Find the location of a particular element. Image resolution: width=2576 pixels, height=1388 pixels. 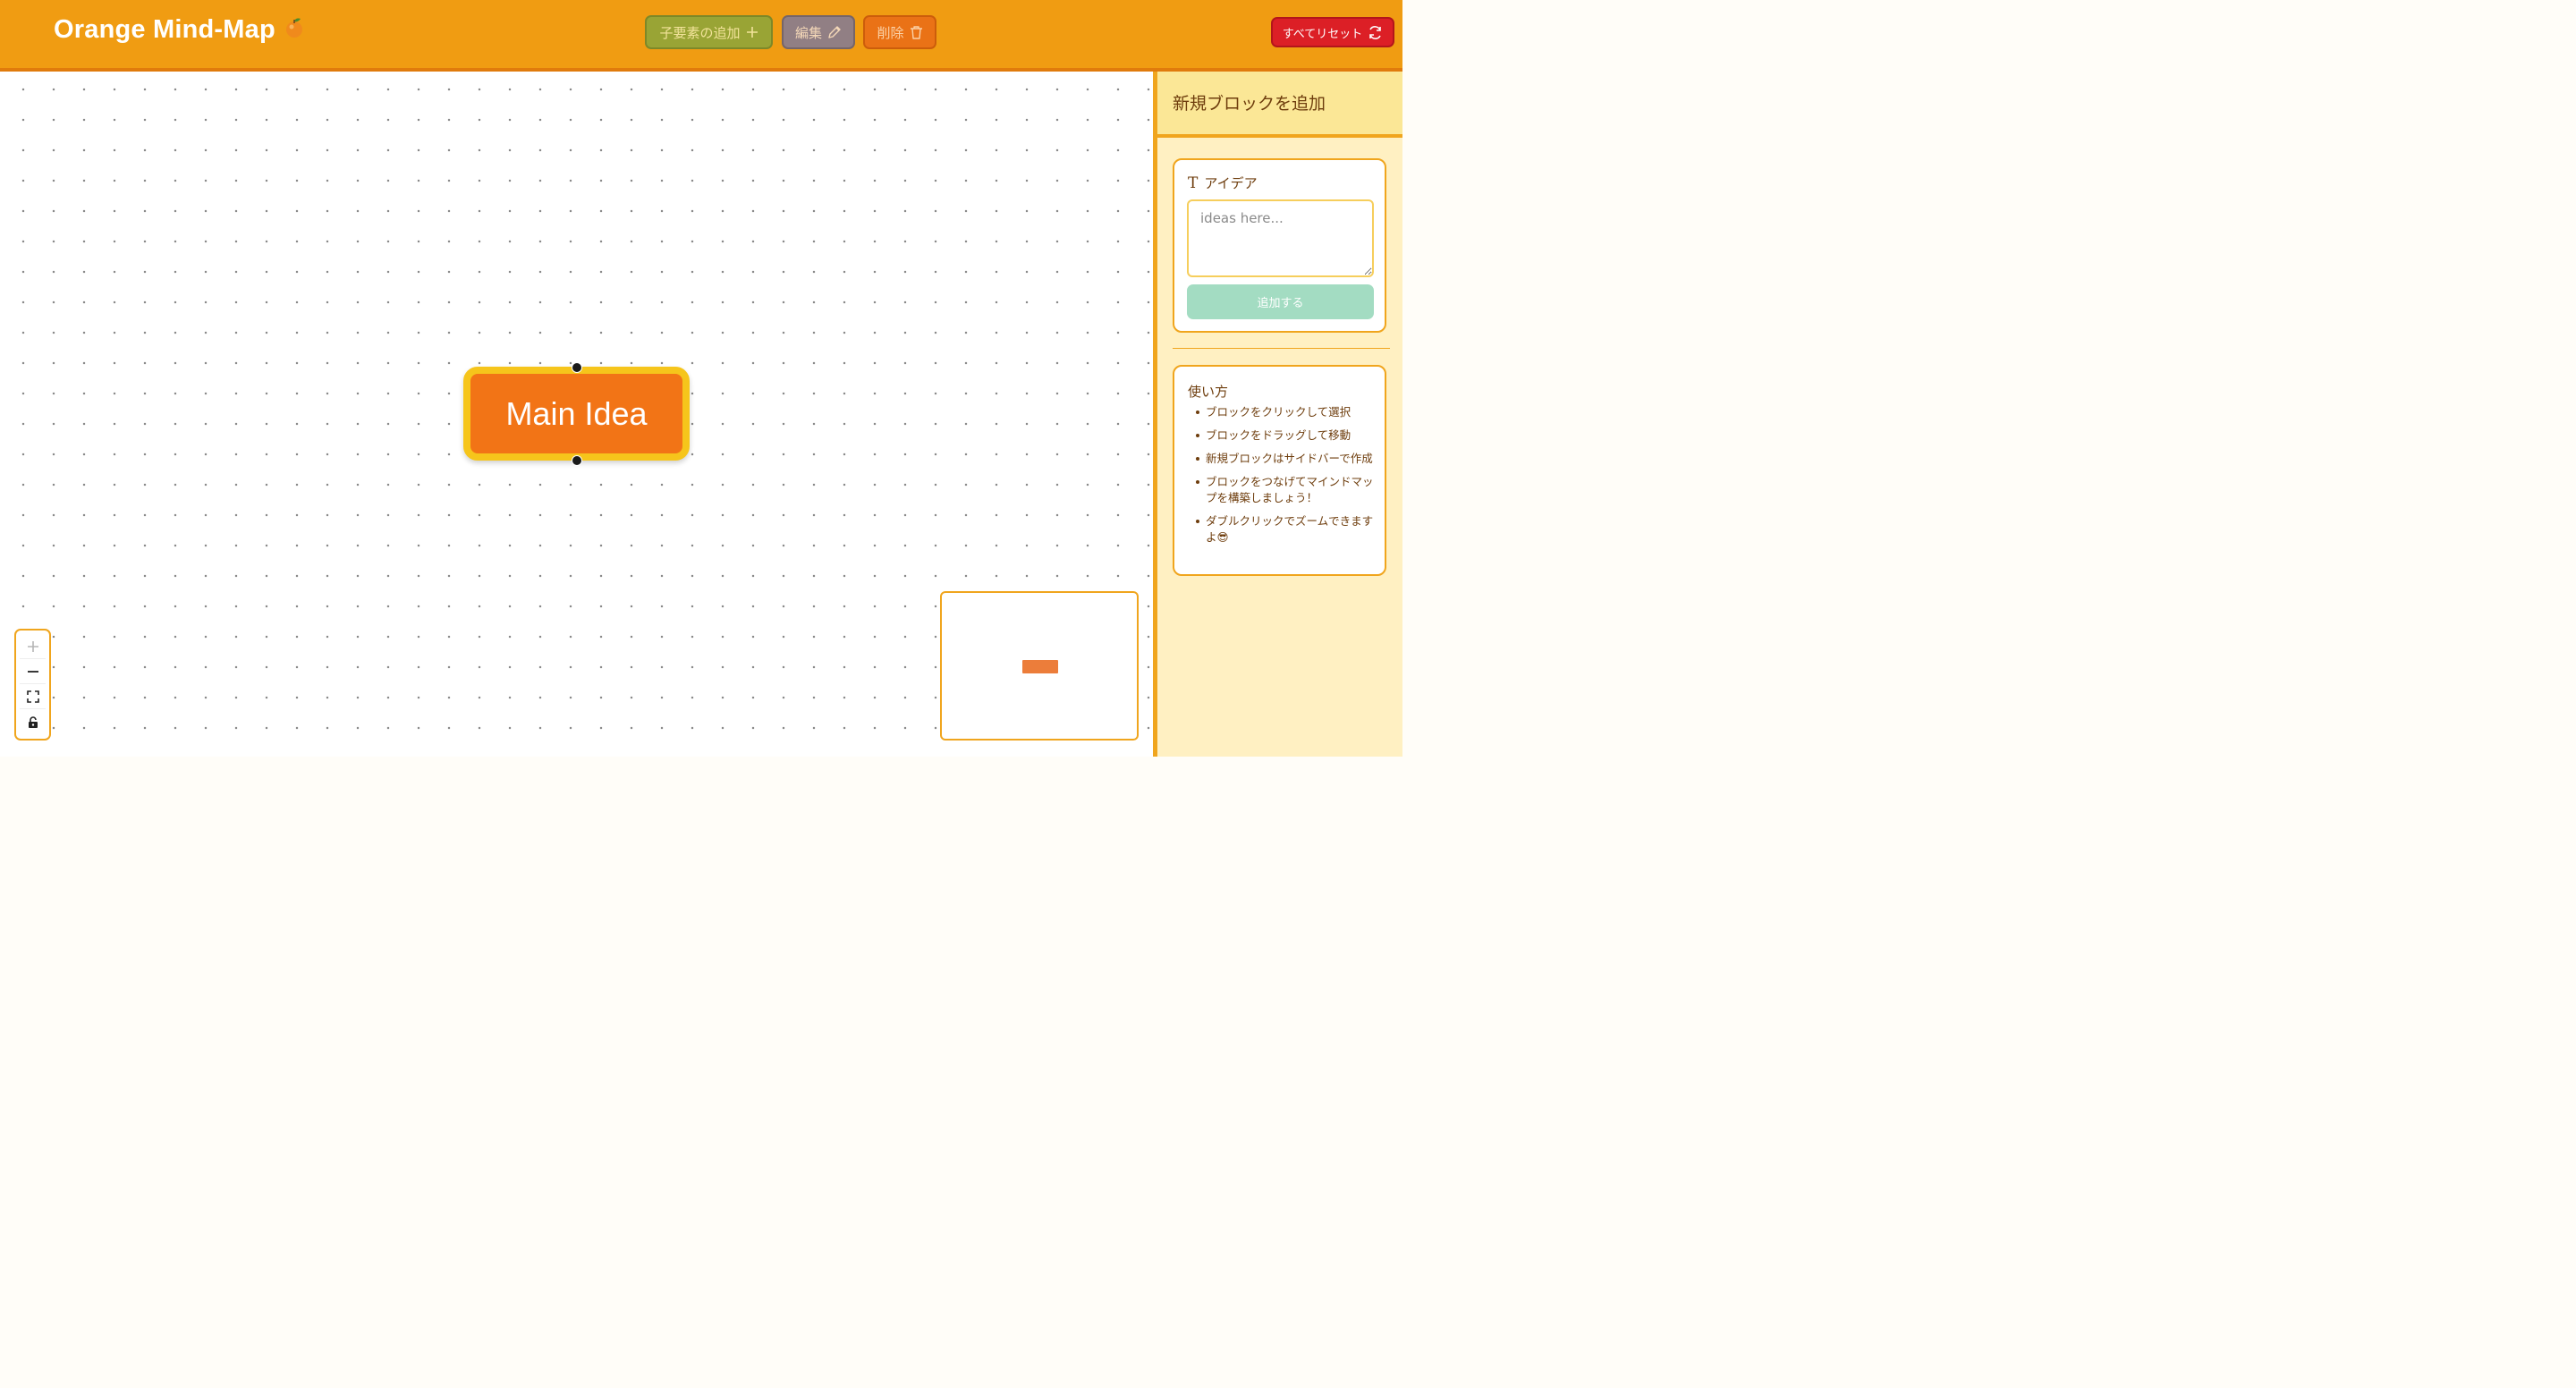

add-child-label: 子要素の追加 is located at coordinates (700, 32).